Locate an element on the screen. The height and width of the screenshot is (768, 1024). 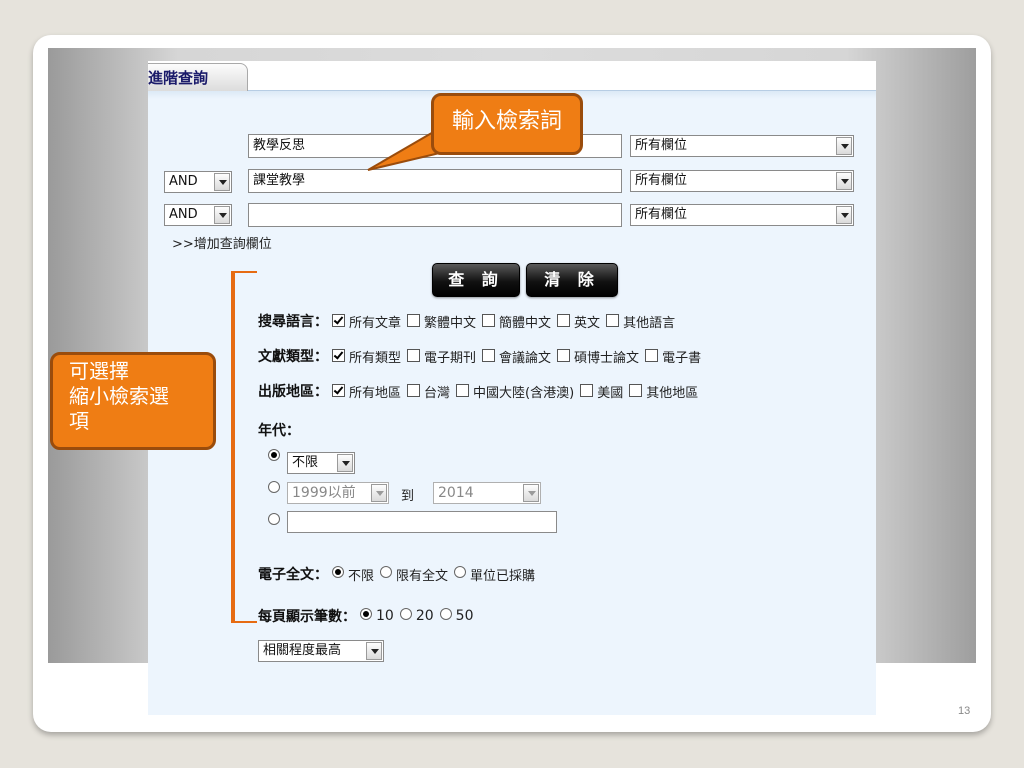
year-custom-input is located at coordinates (422, 522).